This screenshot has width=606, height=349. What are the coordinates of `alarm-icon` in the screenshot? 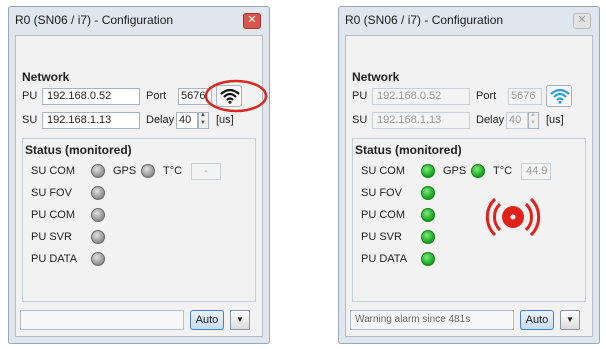 It's located at (513, 217).